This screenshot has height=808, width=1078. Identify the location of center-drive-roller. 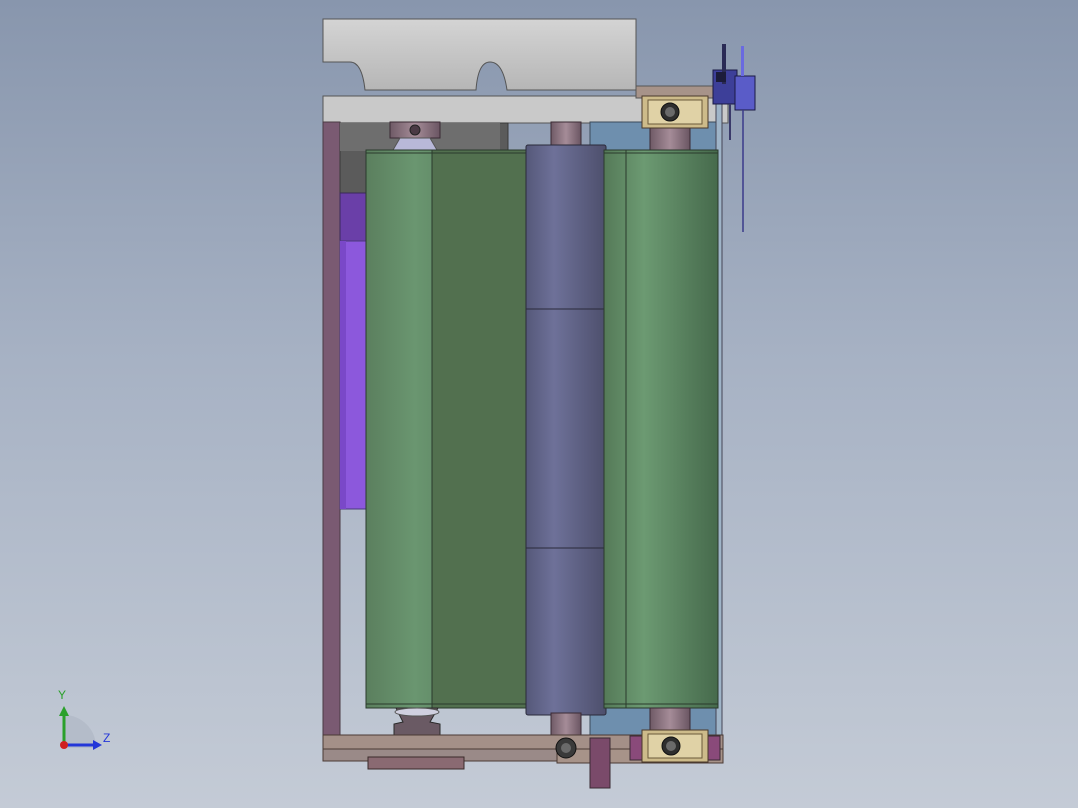
(566, 430).